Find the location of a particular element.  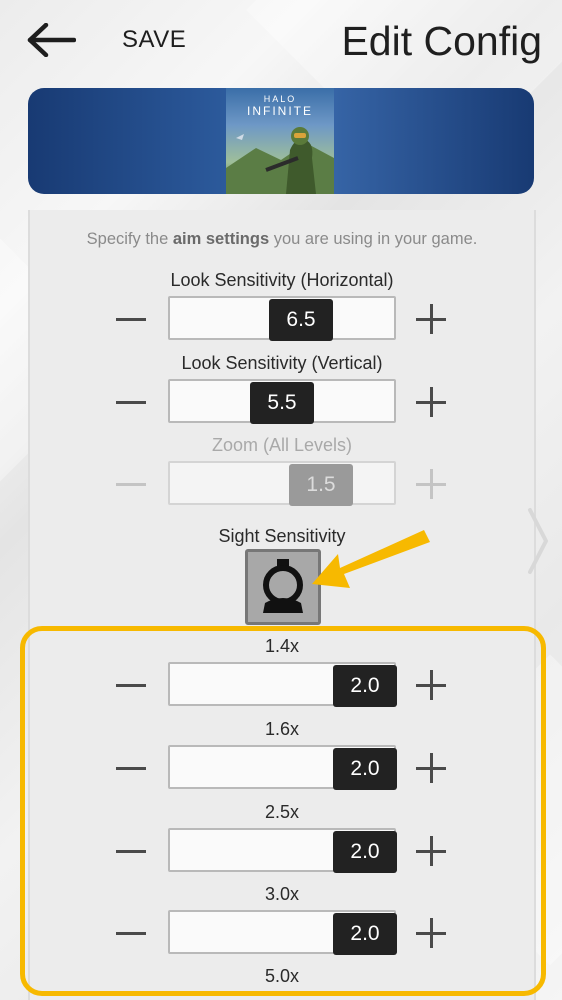

sight-scope-icon is located at coordinates (283, 586).